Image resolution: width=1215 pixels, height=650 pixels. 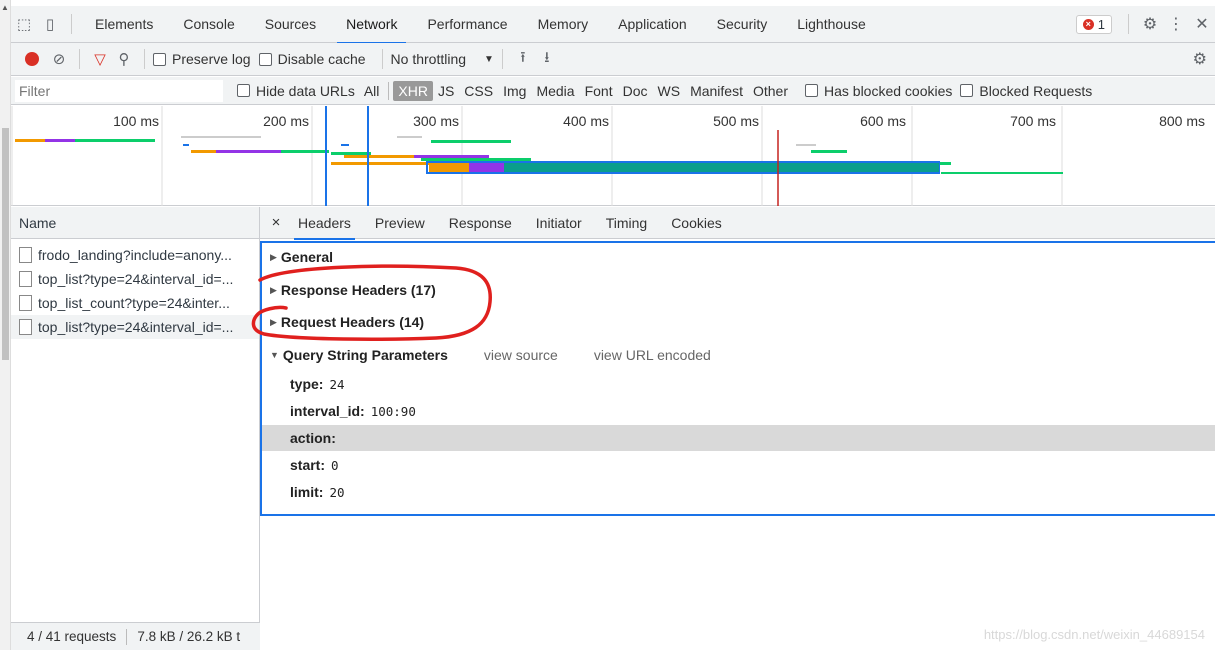 What do you see at coordinates (50, 24) in the screenshot?
I see `device-toolbar-icon: ▯` at bounding box center [50, 24].